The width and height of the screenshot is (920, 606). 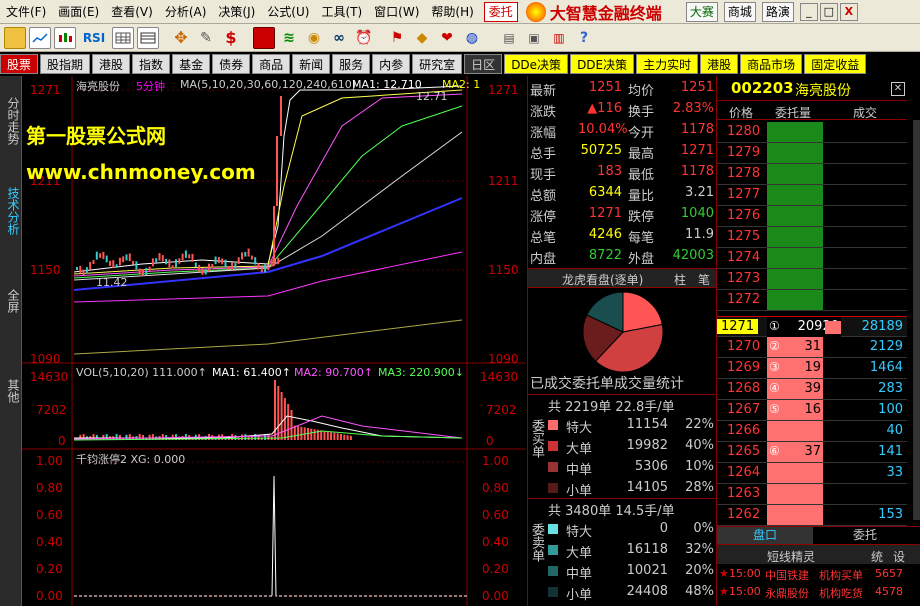 I want to click on menu-screen: 画面(E), so click(x=78, y=12).